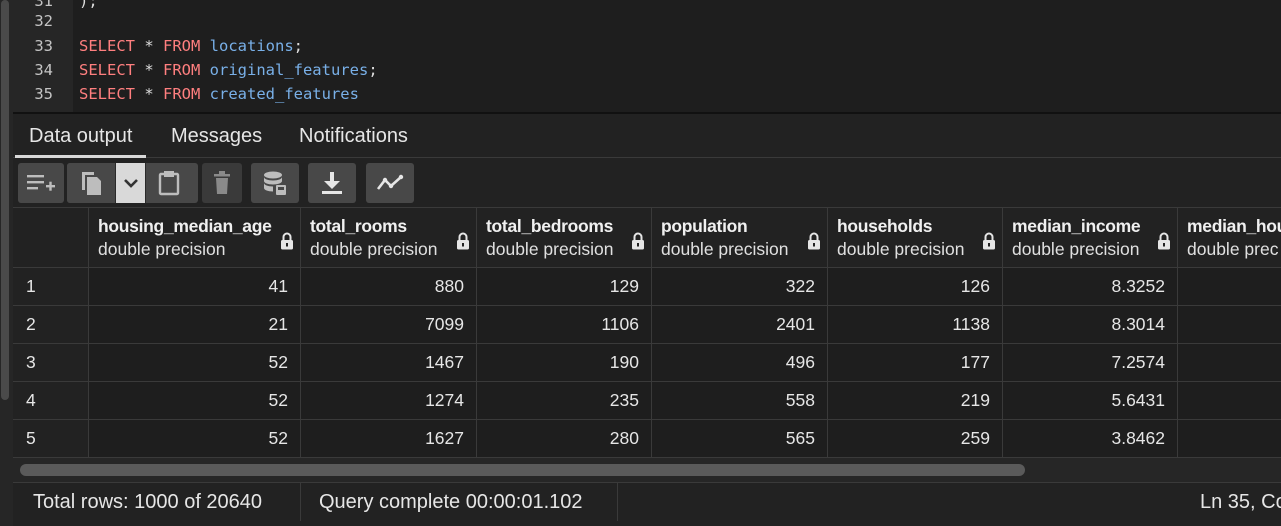 The height and width of the screenshot is (526, 1281). I want to click on column-name: population, so click(704, 226).